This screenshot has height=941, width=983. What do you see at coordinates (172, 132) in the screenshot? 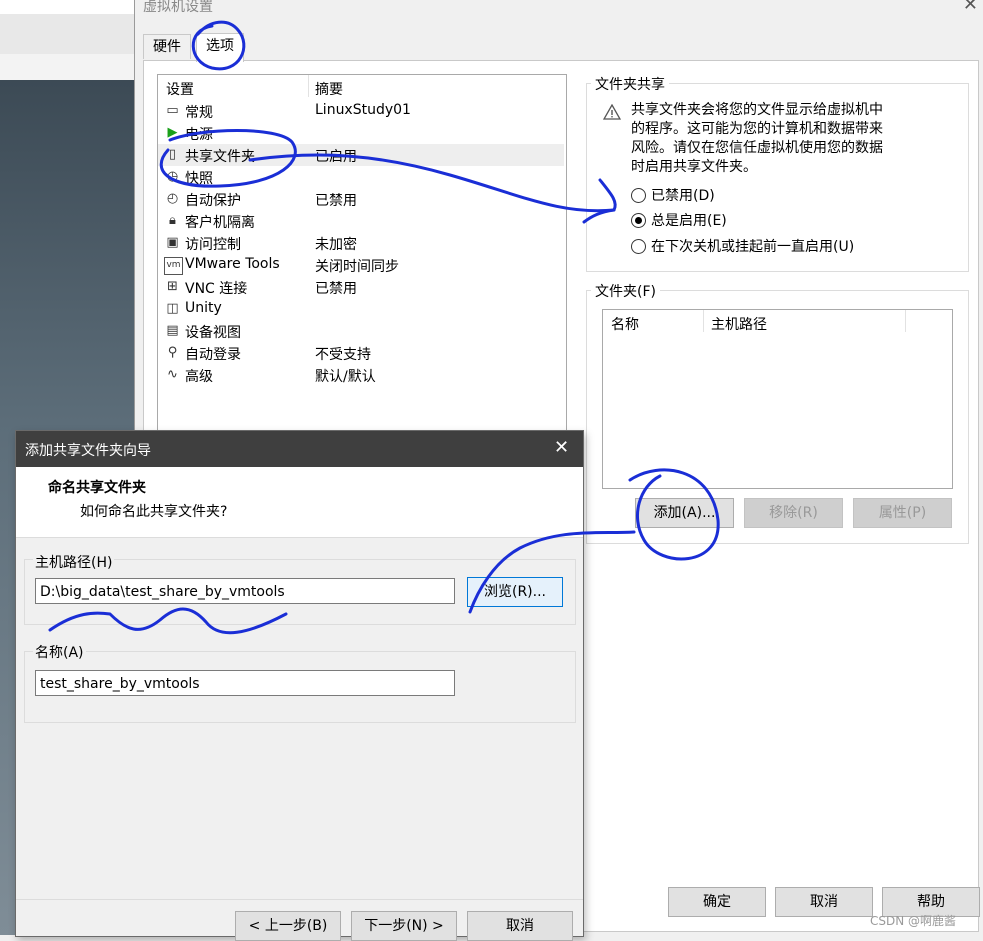
I see `power-icon: ▶` at bounding box center [172, 132].